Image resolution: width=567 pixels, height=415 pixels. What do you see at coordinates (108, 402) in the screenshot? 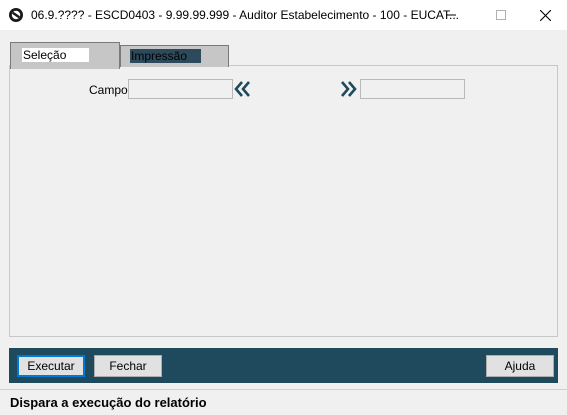
I see `status-text: Dispara a execução do relatório` at bounding box center [108, 402].